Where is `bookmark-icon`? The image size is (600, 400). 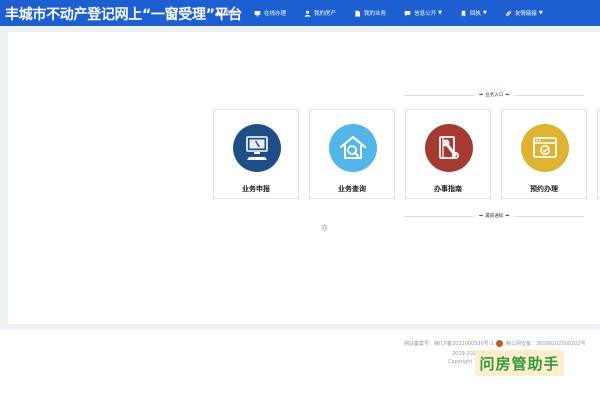
bookmark-icon is located at coordinates (463, 13).